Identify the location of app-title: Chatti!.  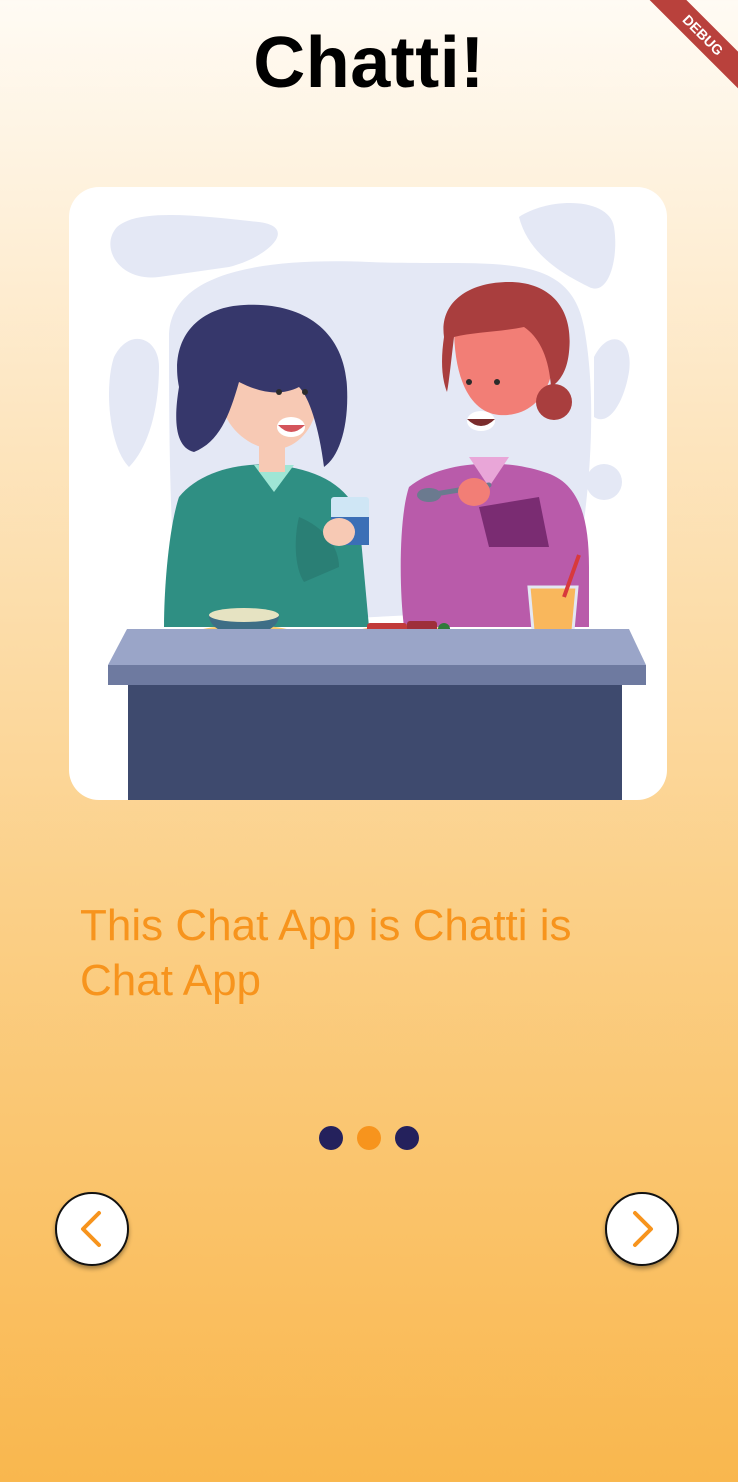
(369, 63).